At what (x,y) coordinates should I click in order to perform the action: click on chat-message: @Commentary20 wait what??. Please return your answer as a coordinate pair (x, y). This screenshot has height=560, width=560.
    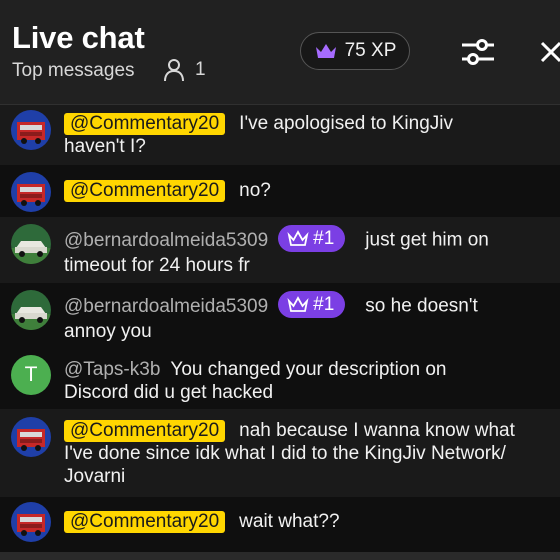
    Looking at the image, I should click on (280, 524).